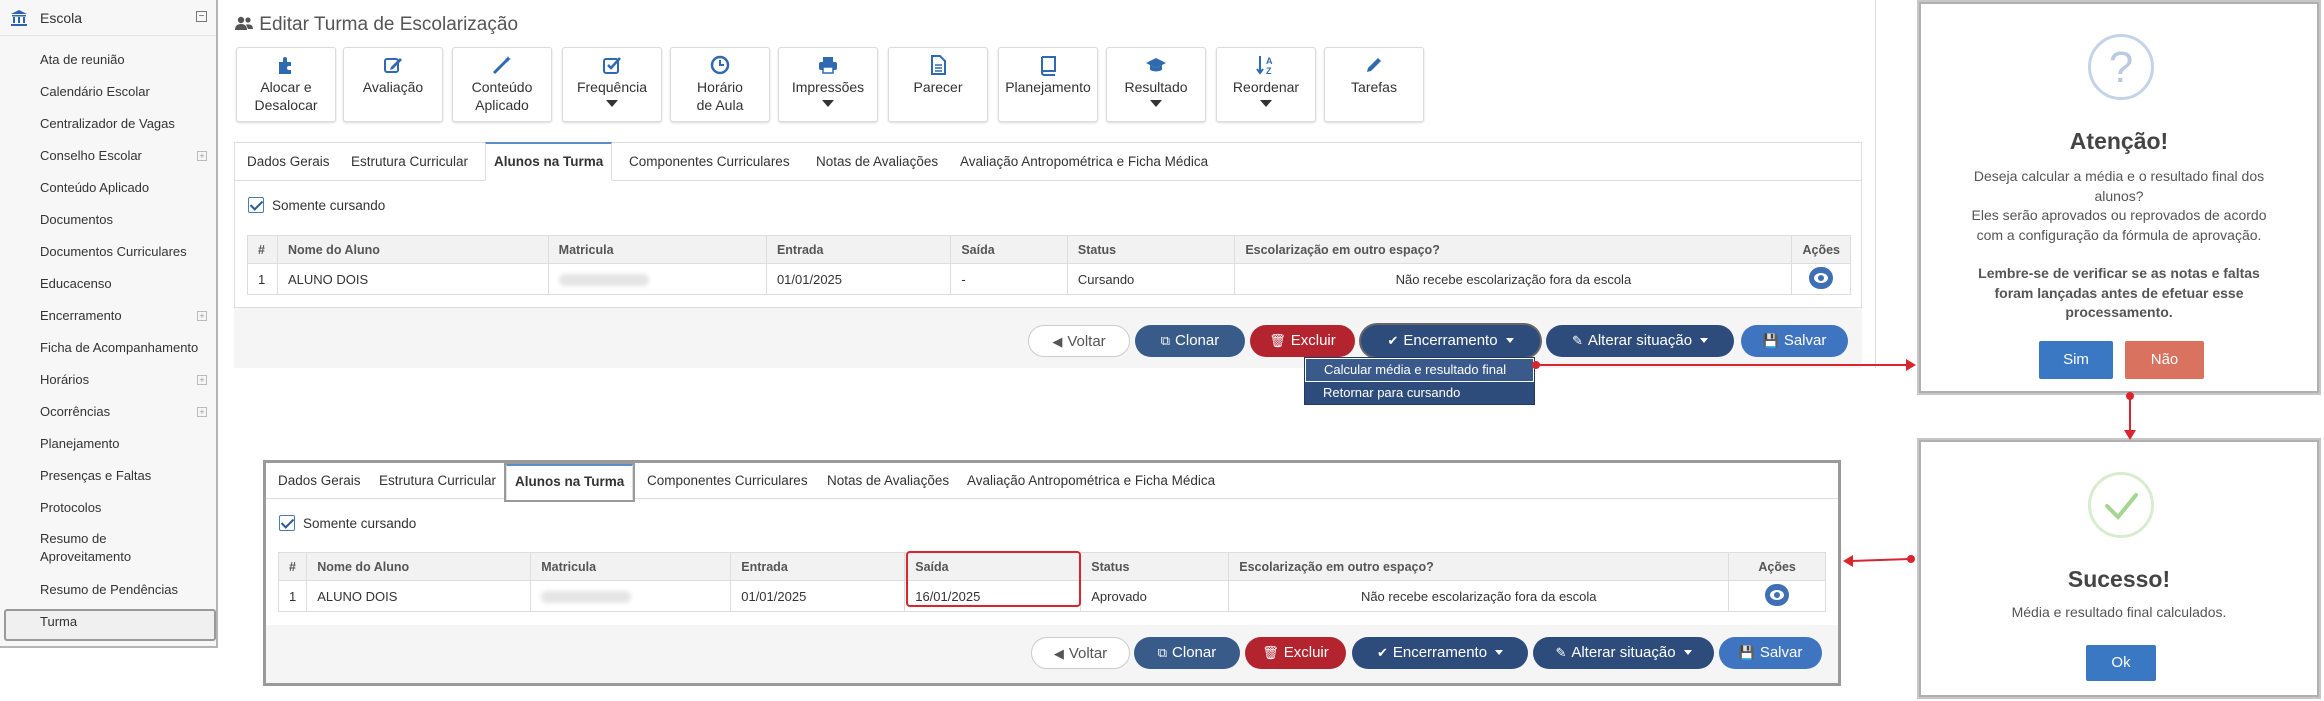  Describe the element at coordinates (64, 379) in the screenshot. I see `sidebar-item: Horários` at that location.